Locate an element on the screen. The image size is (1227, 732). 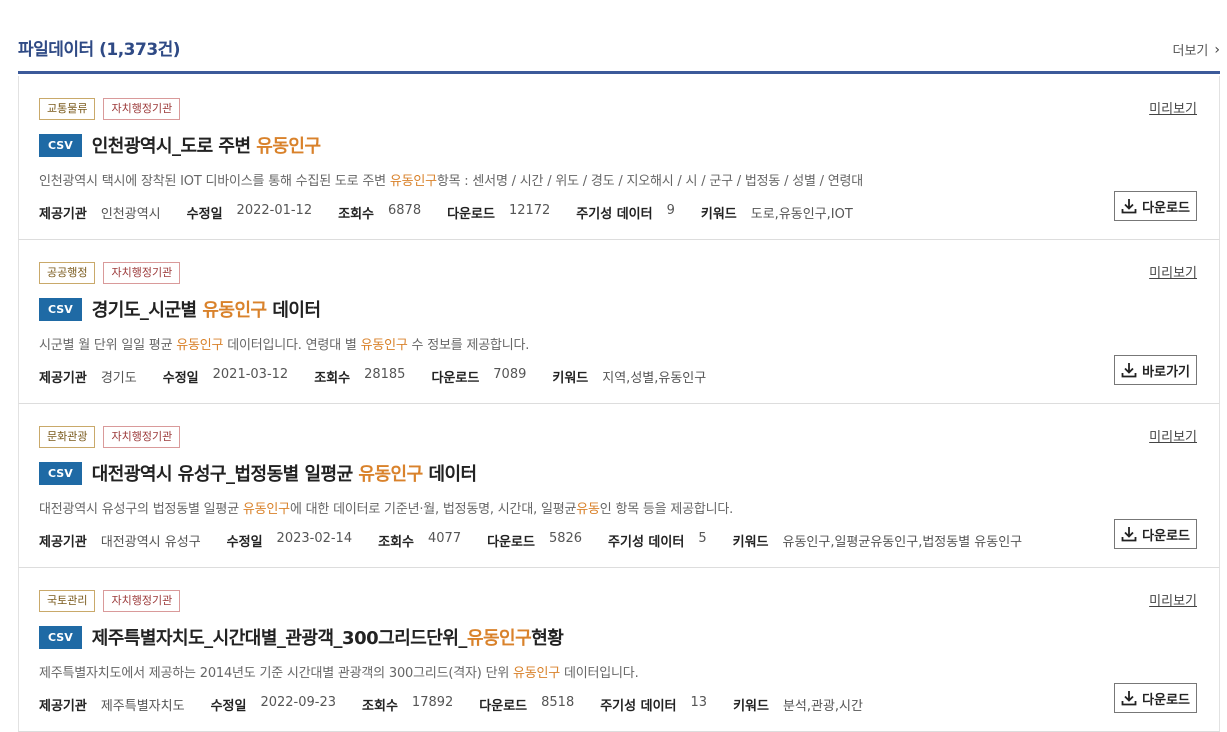
modified-value: 2022-01-12 is located at coordinates (274, 210).